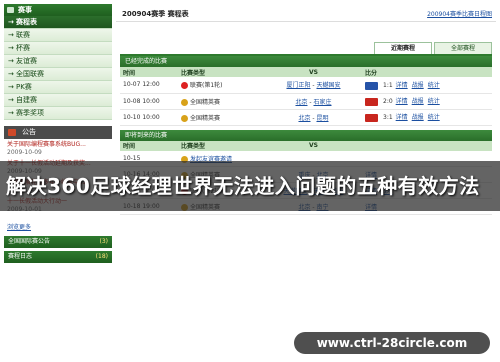 This screenshot has width=500, height=362. What do you see at coordinates (58, 242) in the screenshot?
I see `sidebar-box: 全国国际赛公告 (3)` at bounding box center [58, 242].